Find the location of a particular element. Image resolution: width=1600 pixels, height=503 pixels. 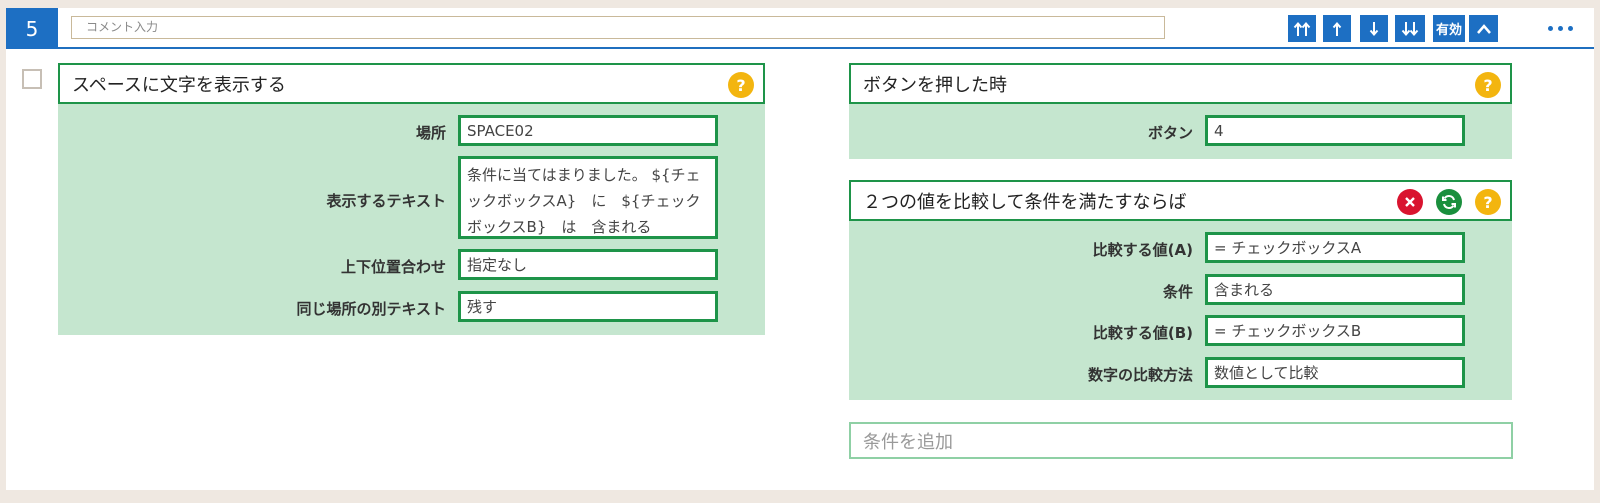

move-bottom-button is located at coordinates (1410, 28).